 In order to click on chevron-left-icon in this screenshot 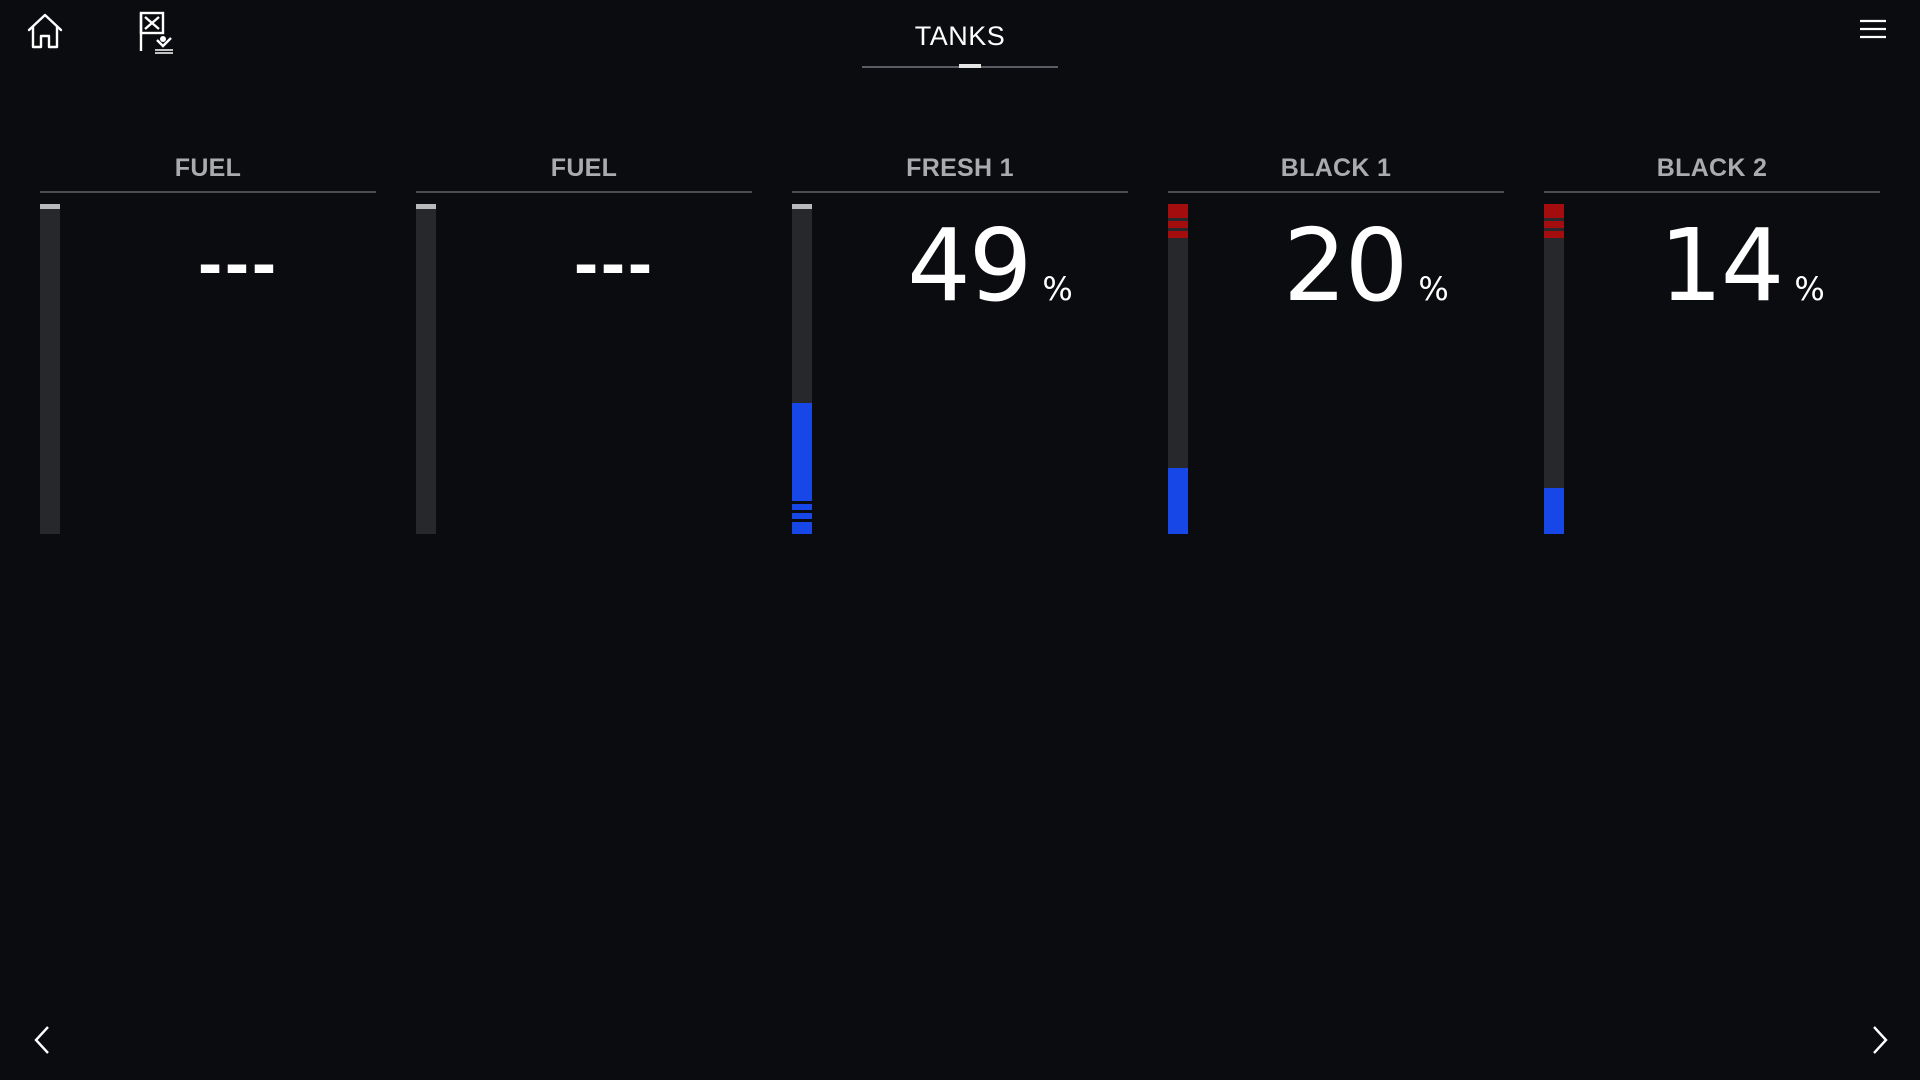, I will do `click(41, 1040)`.